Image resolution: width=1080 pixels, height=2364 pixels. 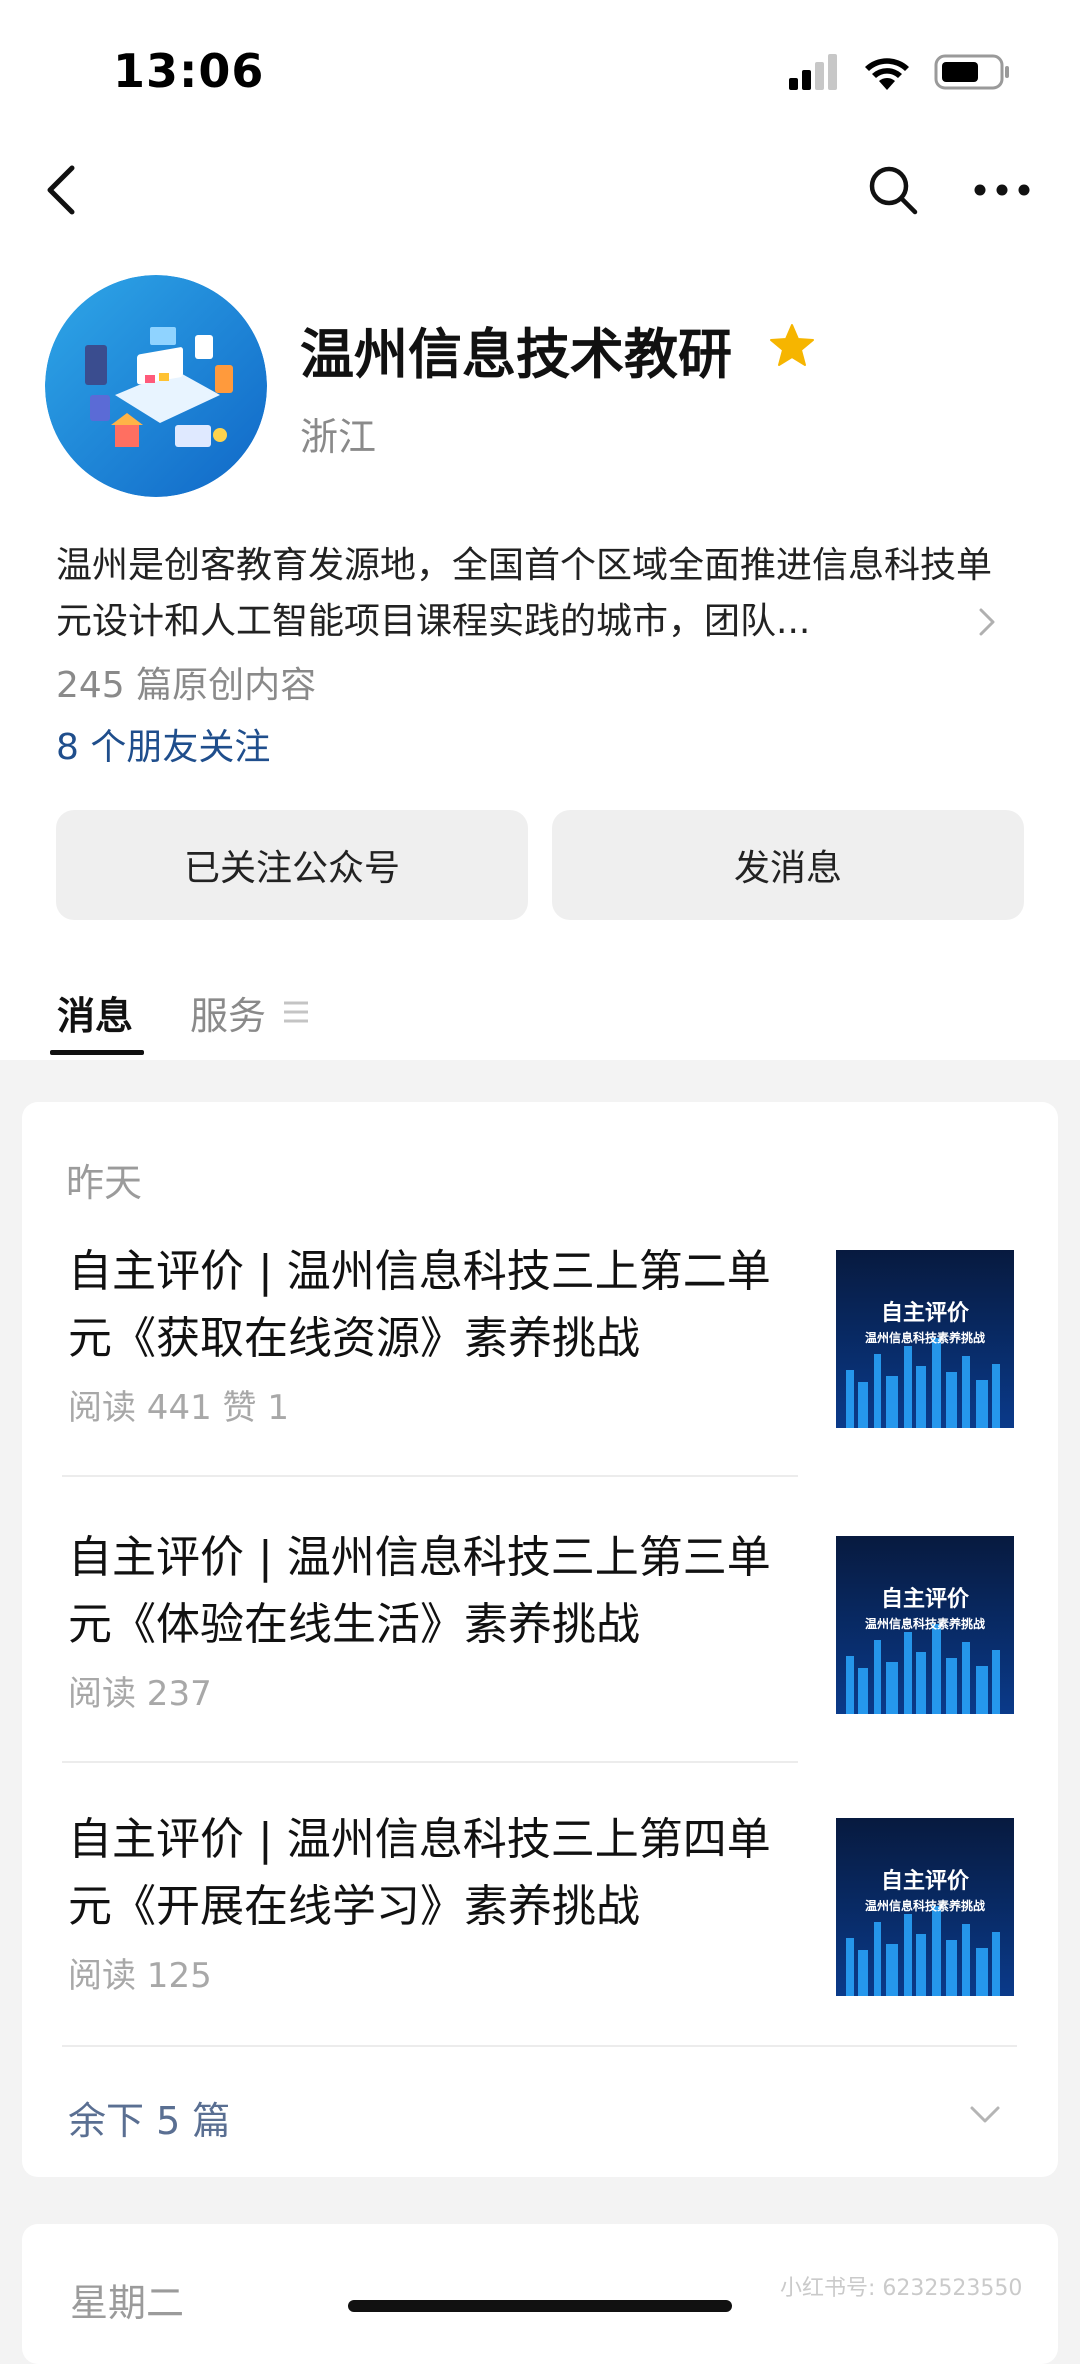 What do you see at coordinates (893, 190) in the screenshot?
I see `search-icon` at bounding box center [893, 190].